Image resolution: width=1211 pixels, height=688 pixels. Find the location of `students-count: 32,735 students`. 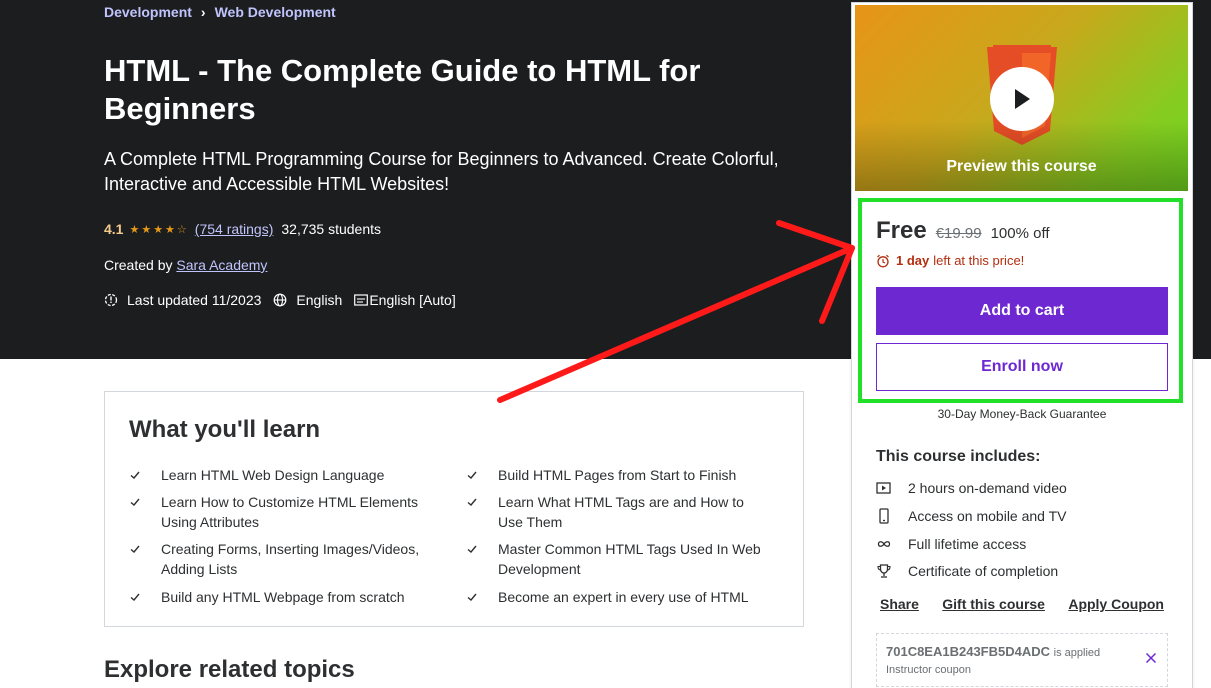

students-count: 32,735 students is located at coordinates (331, 229).